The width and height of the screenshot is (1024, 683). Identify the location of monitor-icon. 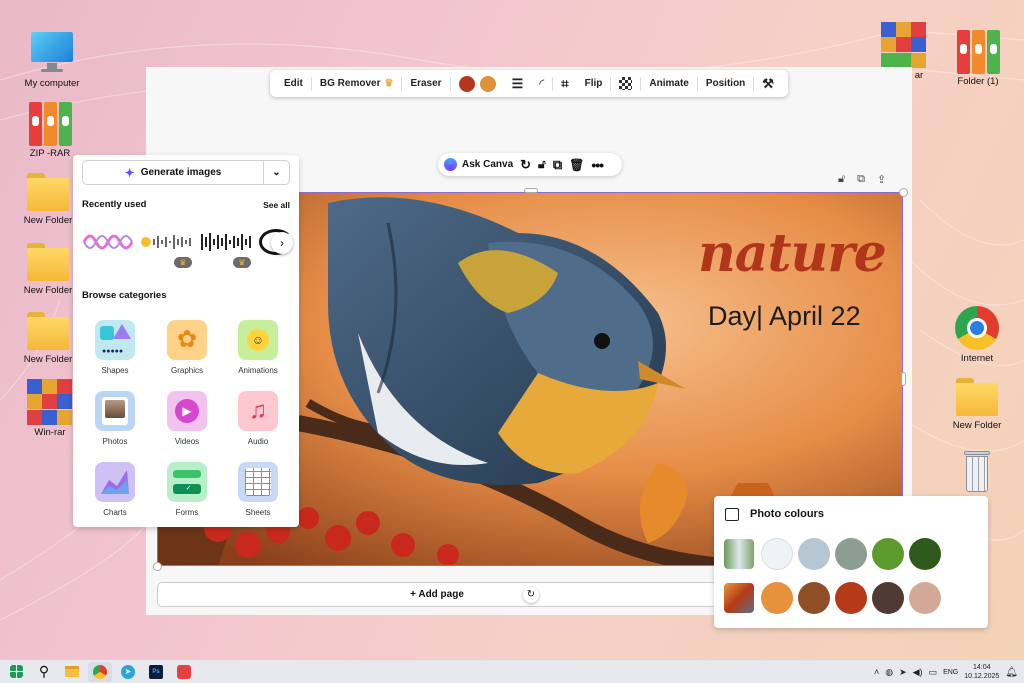
(52, 53).